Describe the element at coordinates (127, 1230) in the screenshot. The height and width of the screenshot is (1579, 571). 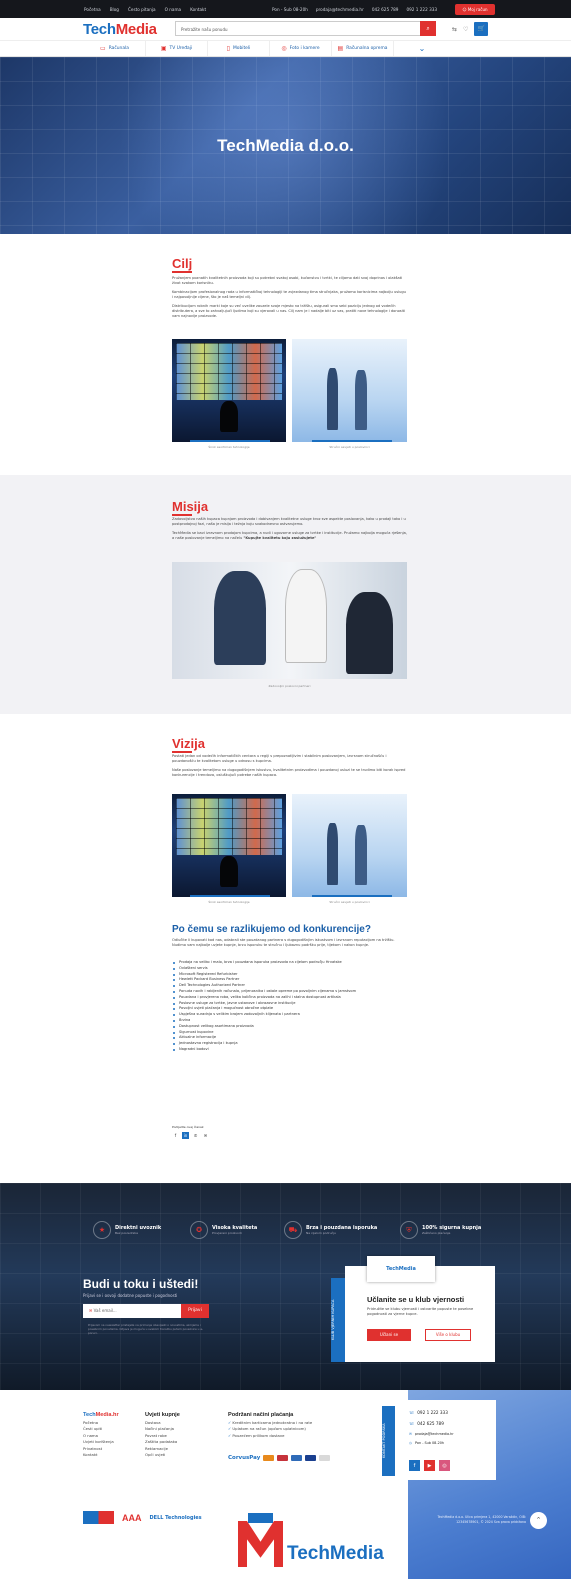
I see `feature-importer: ★ Direktni uvoznik Bez posrednika` at that location.